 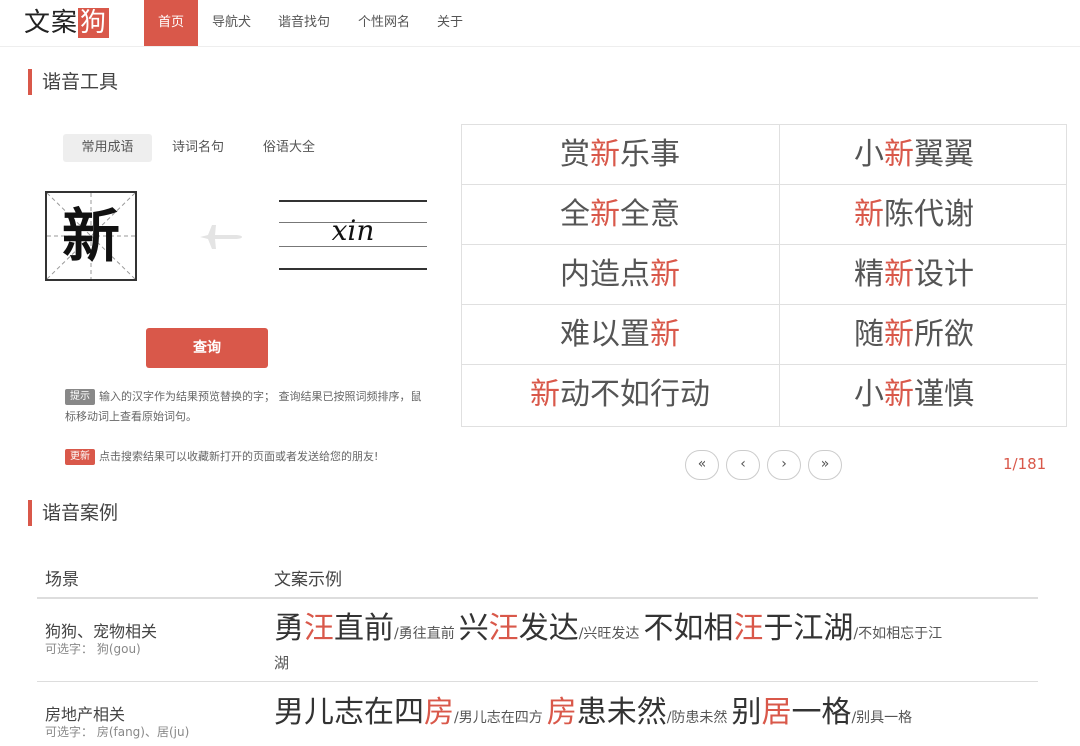 What do you see at coordinates (450, 23) in the screenshot?
I see `nav-about: 关于` at bounding box center [450, 23].